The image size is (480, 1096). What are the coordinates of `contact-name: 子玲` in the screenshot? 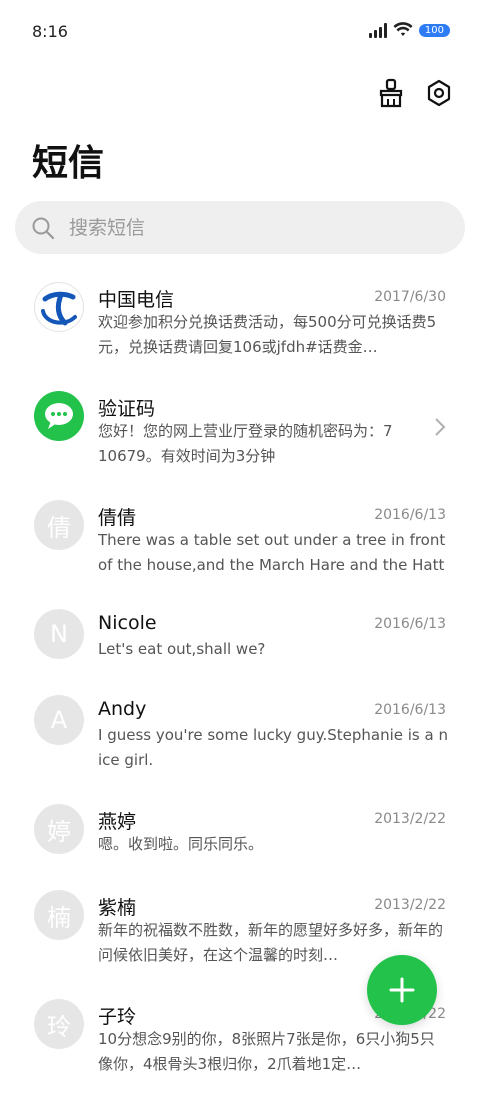 It's located at (117, 1017).